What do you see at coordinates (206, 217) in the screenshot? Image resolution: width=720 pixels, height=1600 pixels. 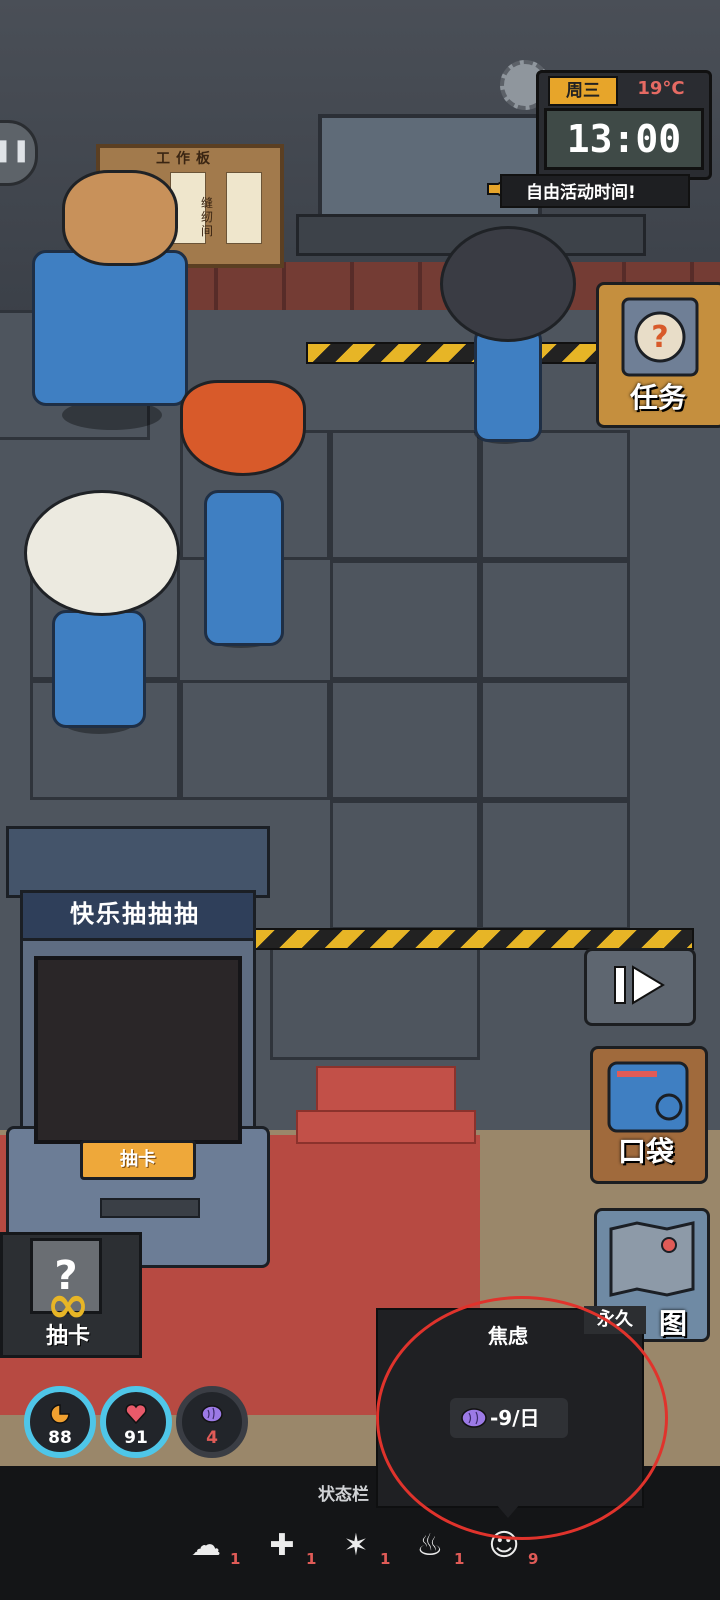 I see `board-sign: 缝纫间` at bounding box center [206, 217].